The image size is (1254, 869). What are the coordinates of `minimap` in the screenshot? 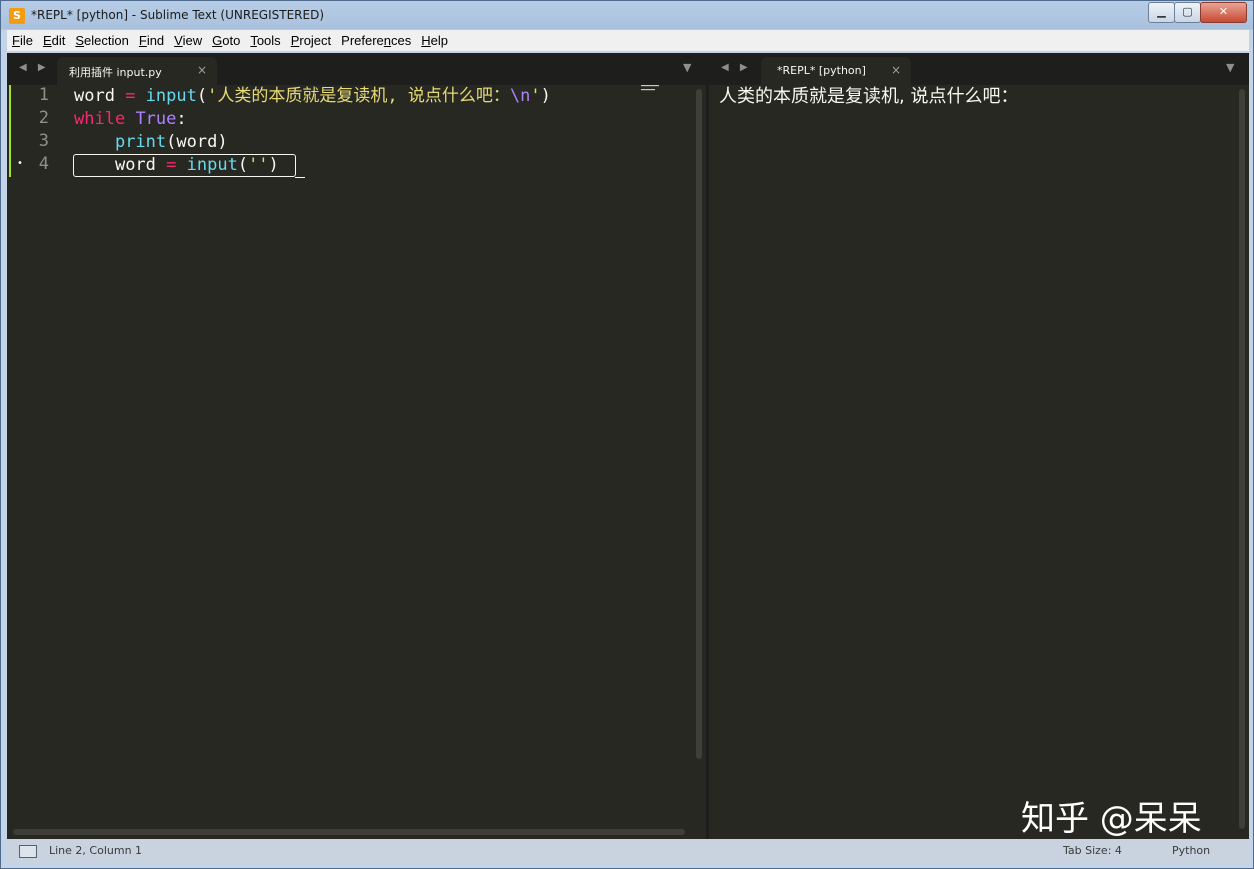 It's located at (651, 88).